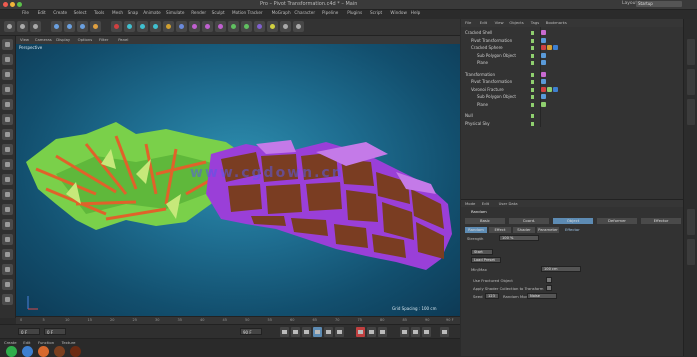  I want to click on workplane-mode-tool, so click(7, 89).